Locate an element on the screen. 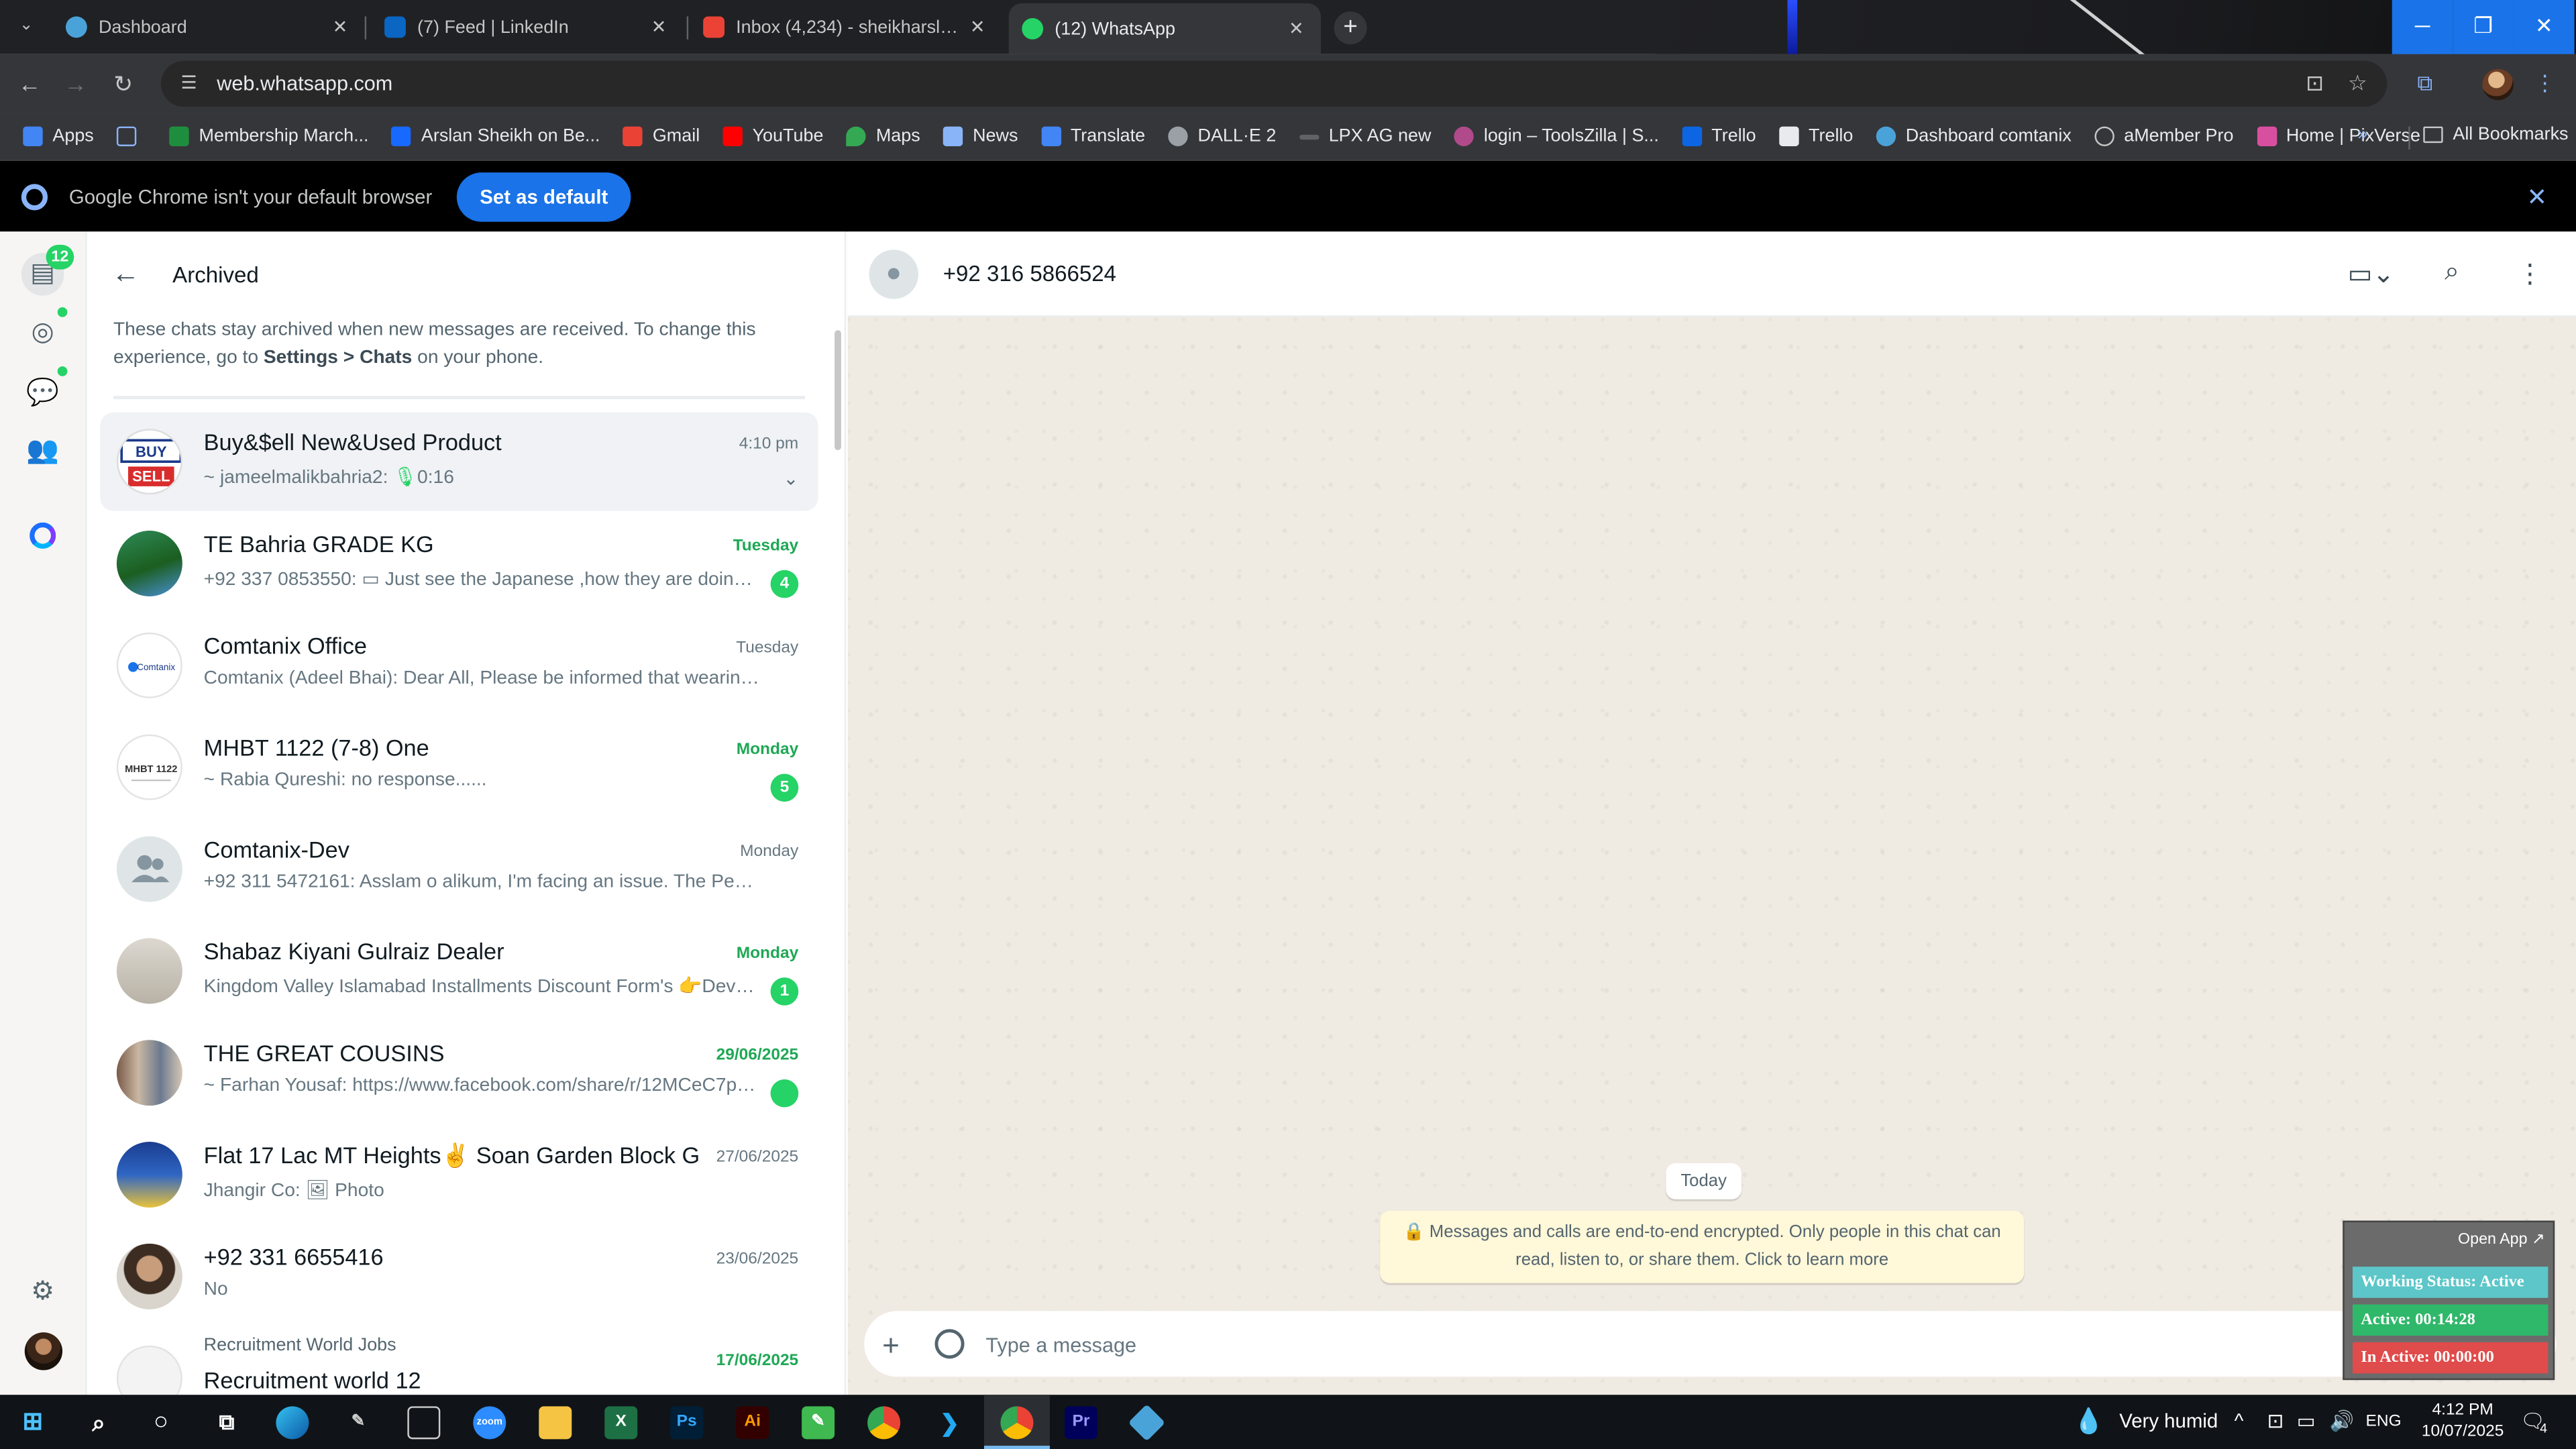  tab-search-icon: ⌄ is located at coordinates (26, 26).